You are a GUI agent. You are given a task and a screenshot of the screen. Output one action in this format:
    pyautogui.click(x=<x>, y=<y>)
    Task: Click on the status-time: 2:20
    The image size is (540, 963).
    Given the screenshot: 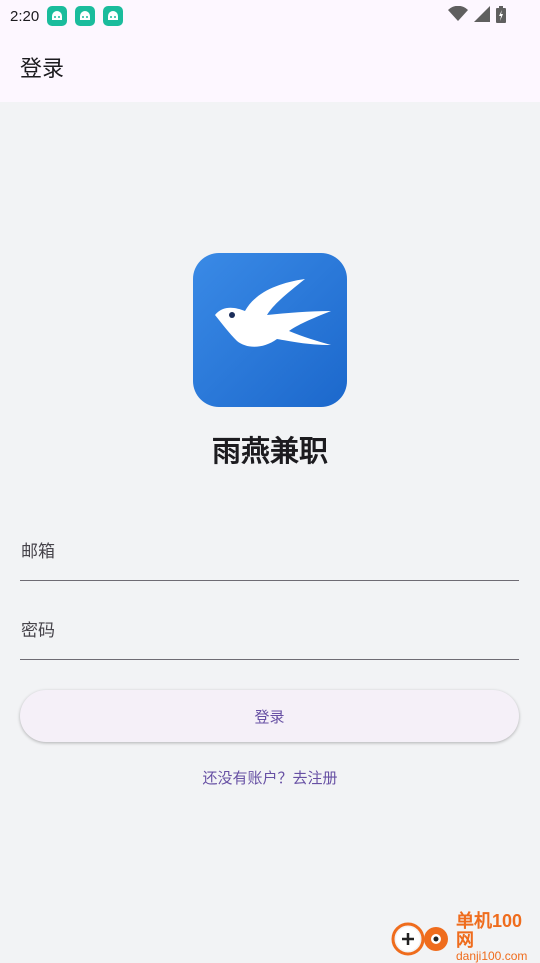 What is the action you would take?
    pyautogui.click(x=25, y=16)
    